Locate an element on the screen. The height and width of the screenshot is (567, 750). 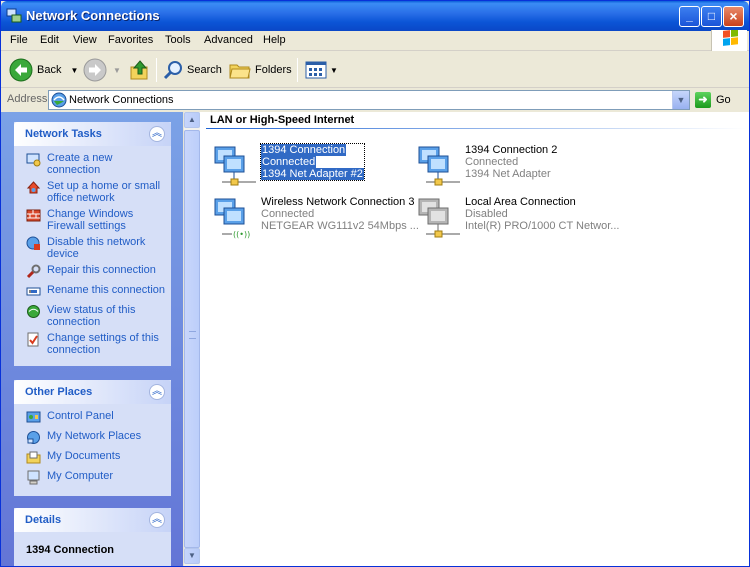
home-network-icon is located at coordinates (33, 187).